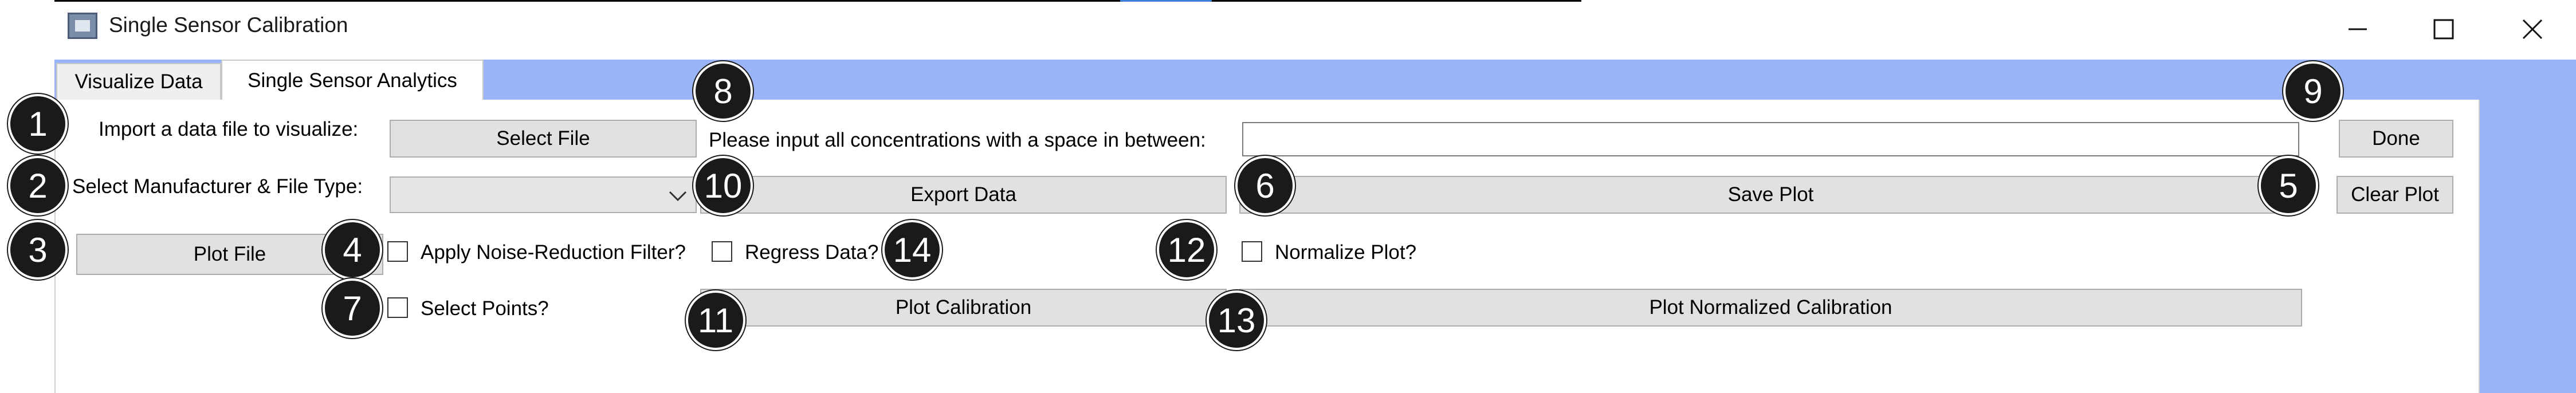 This screenshot has width=2576, height=393. What do you see at coordinates (554, 252) in the screenshot?
I see `noise-reduction-label: Apply Noise-Reduction Filter?` at bounding box center [554, 252].